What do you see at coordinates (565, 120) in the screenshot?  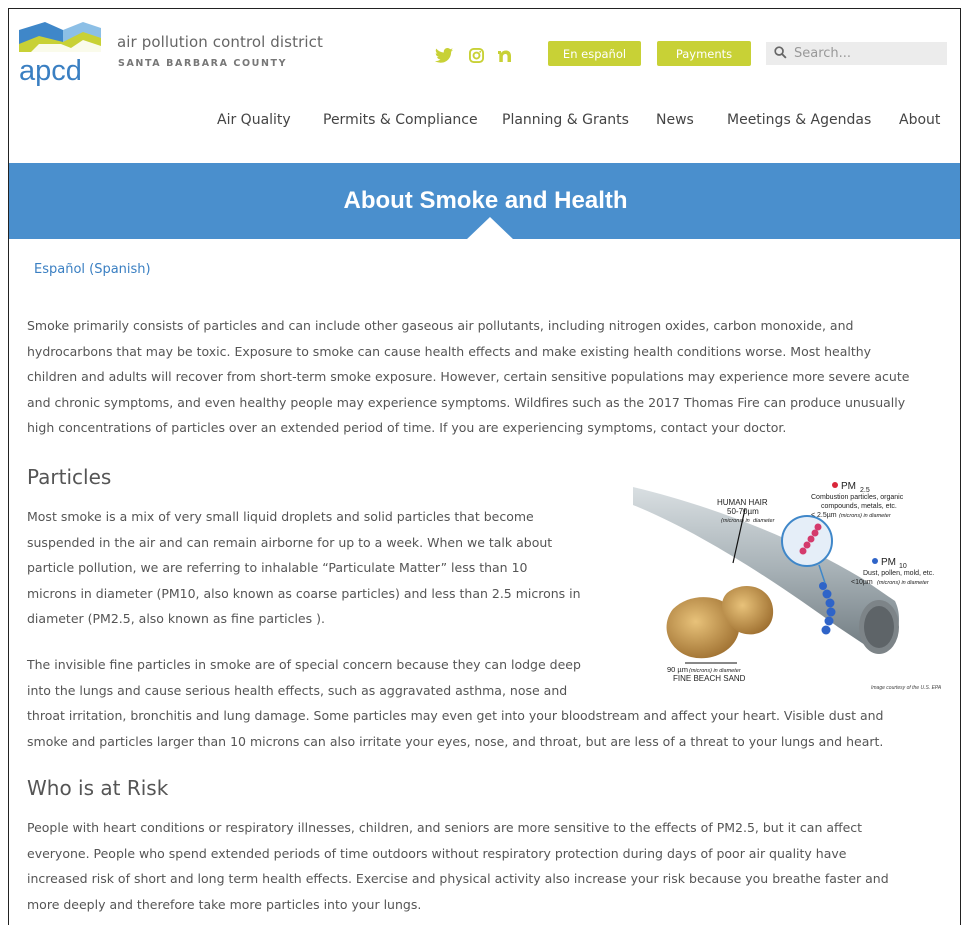 I see `nav-planning-grants: Planning & Grants` at bounding box center [565, 120].